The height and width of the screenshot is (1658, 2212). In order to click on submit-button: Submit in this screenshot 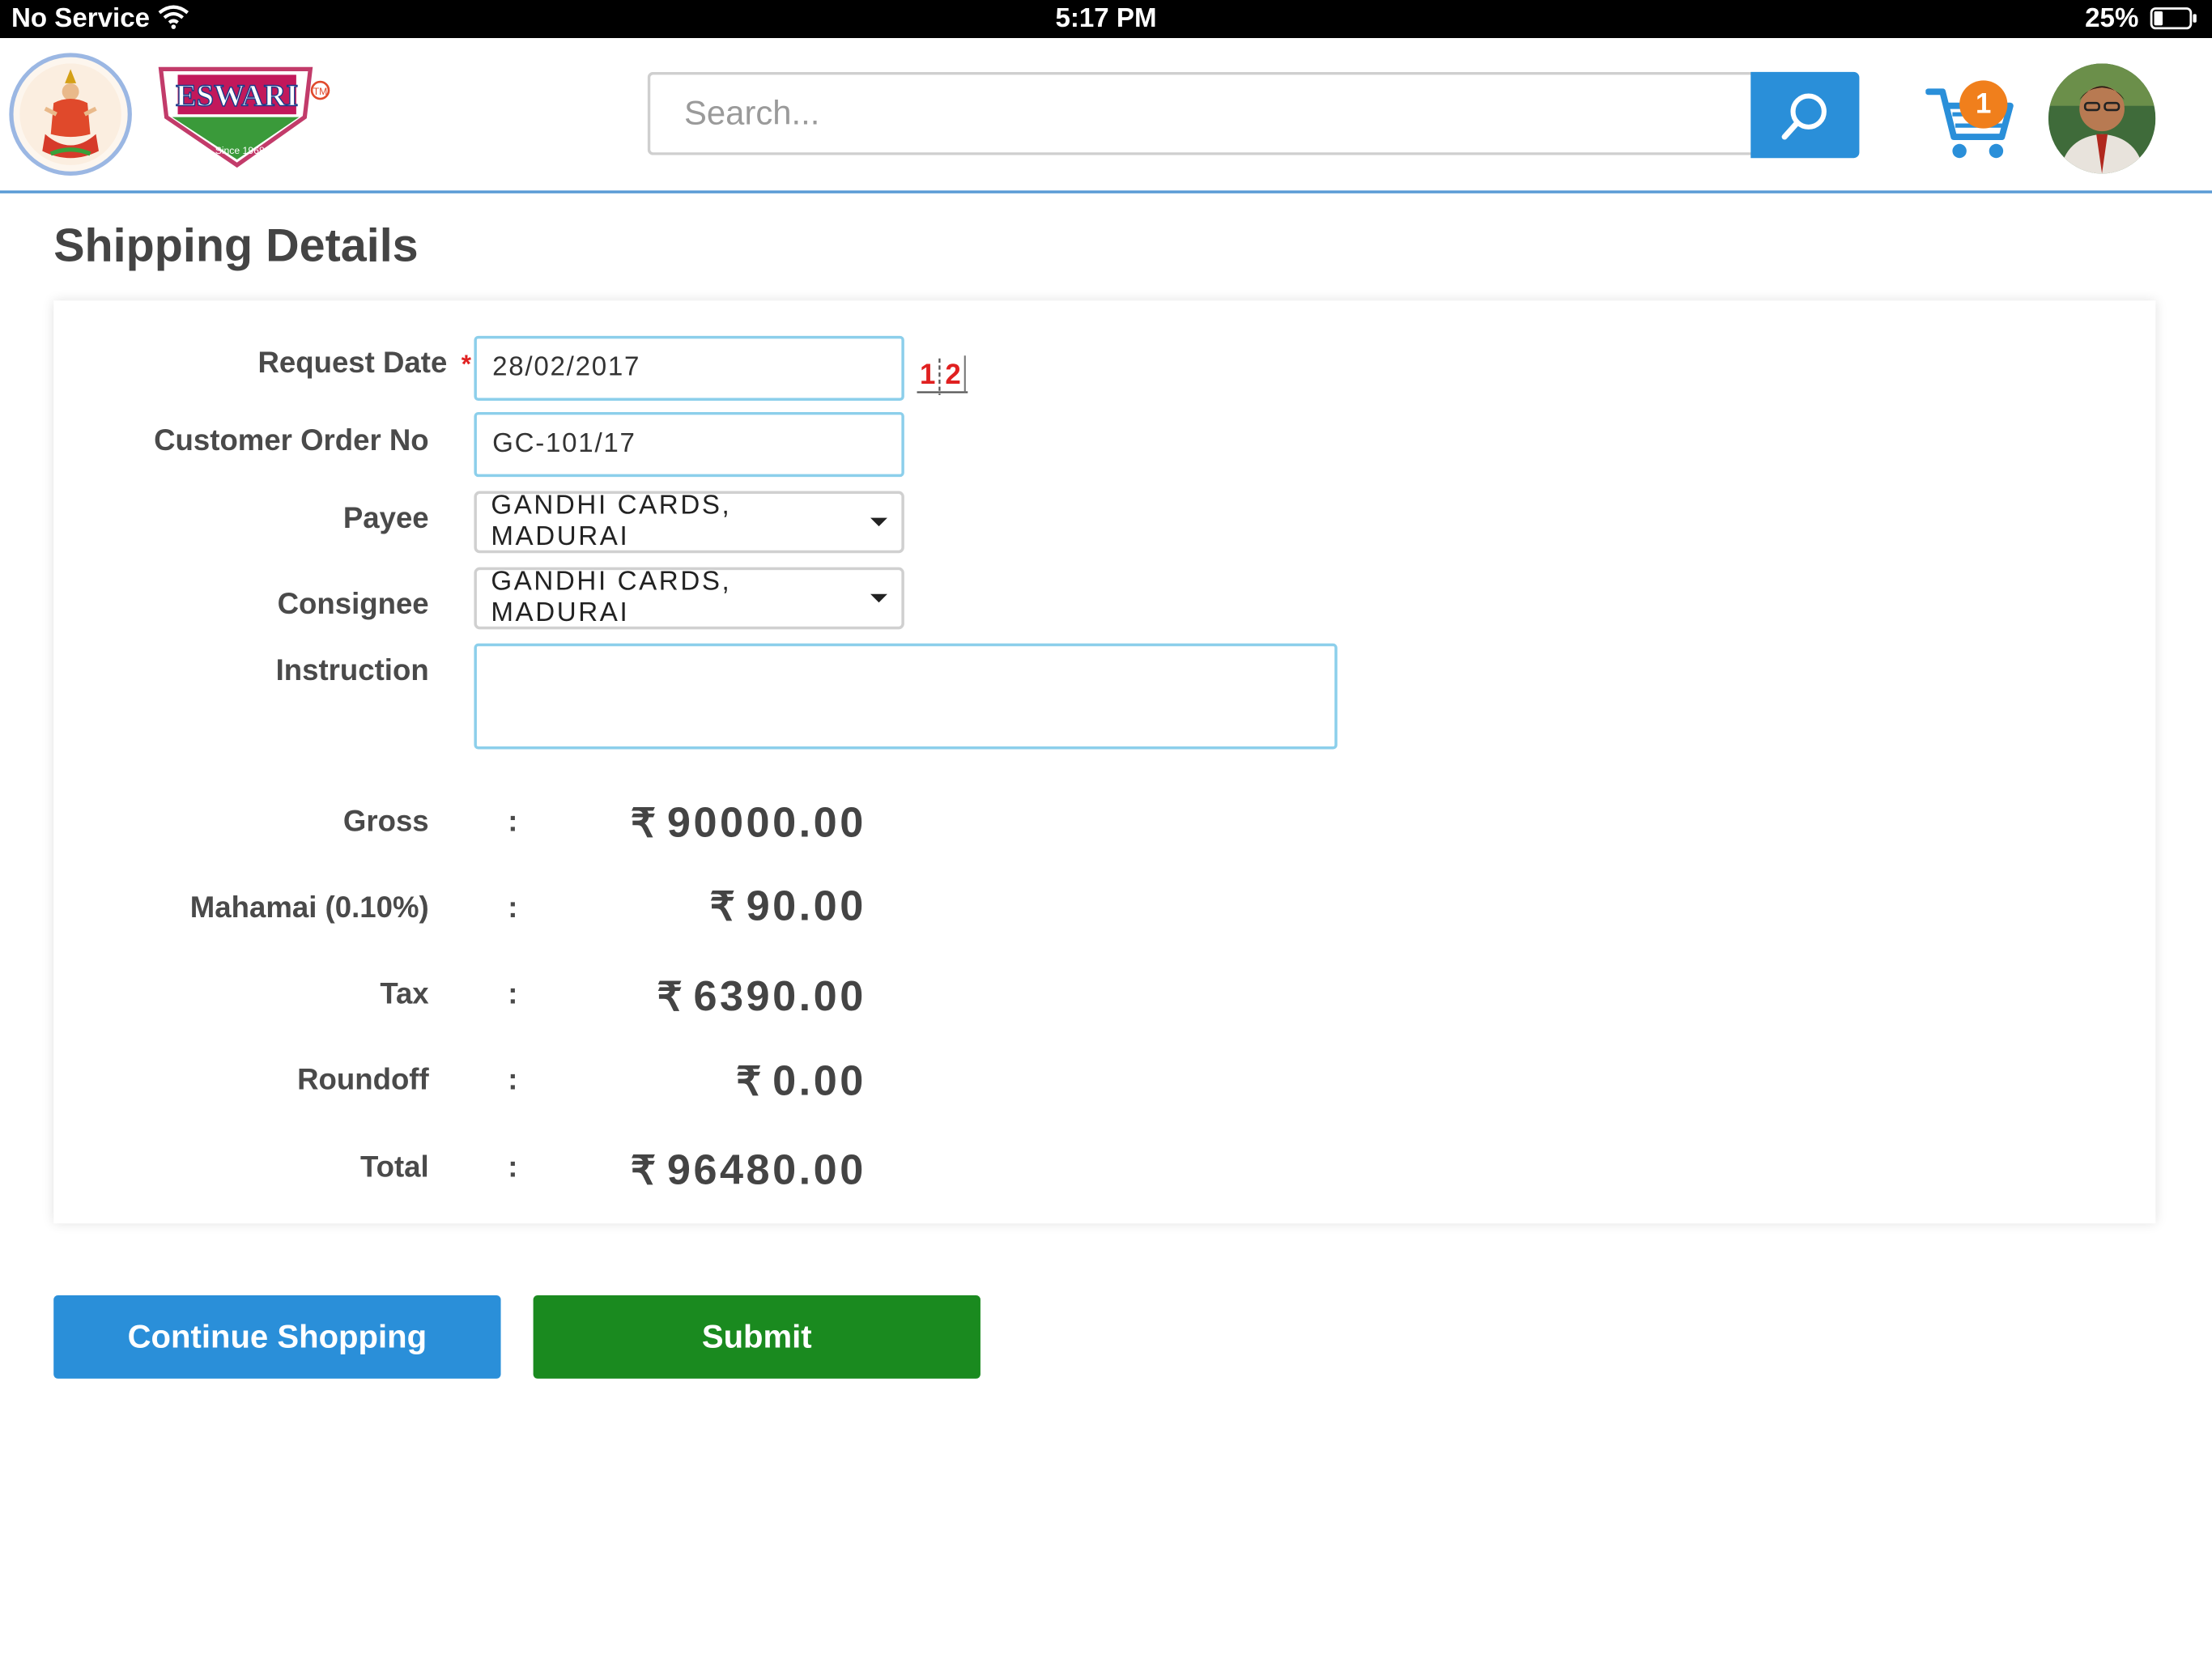, I will do `click(757, 1337)`.